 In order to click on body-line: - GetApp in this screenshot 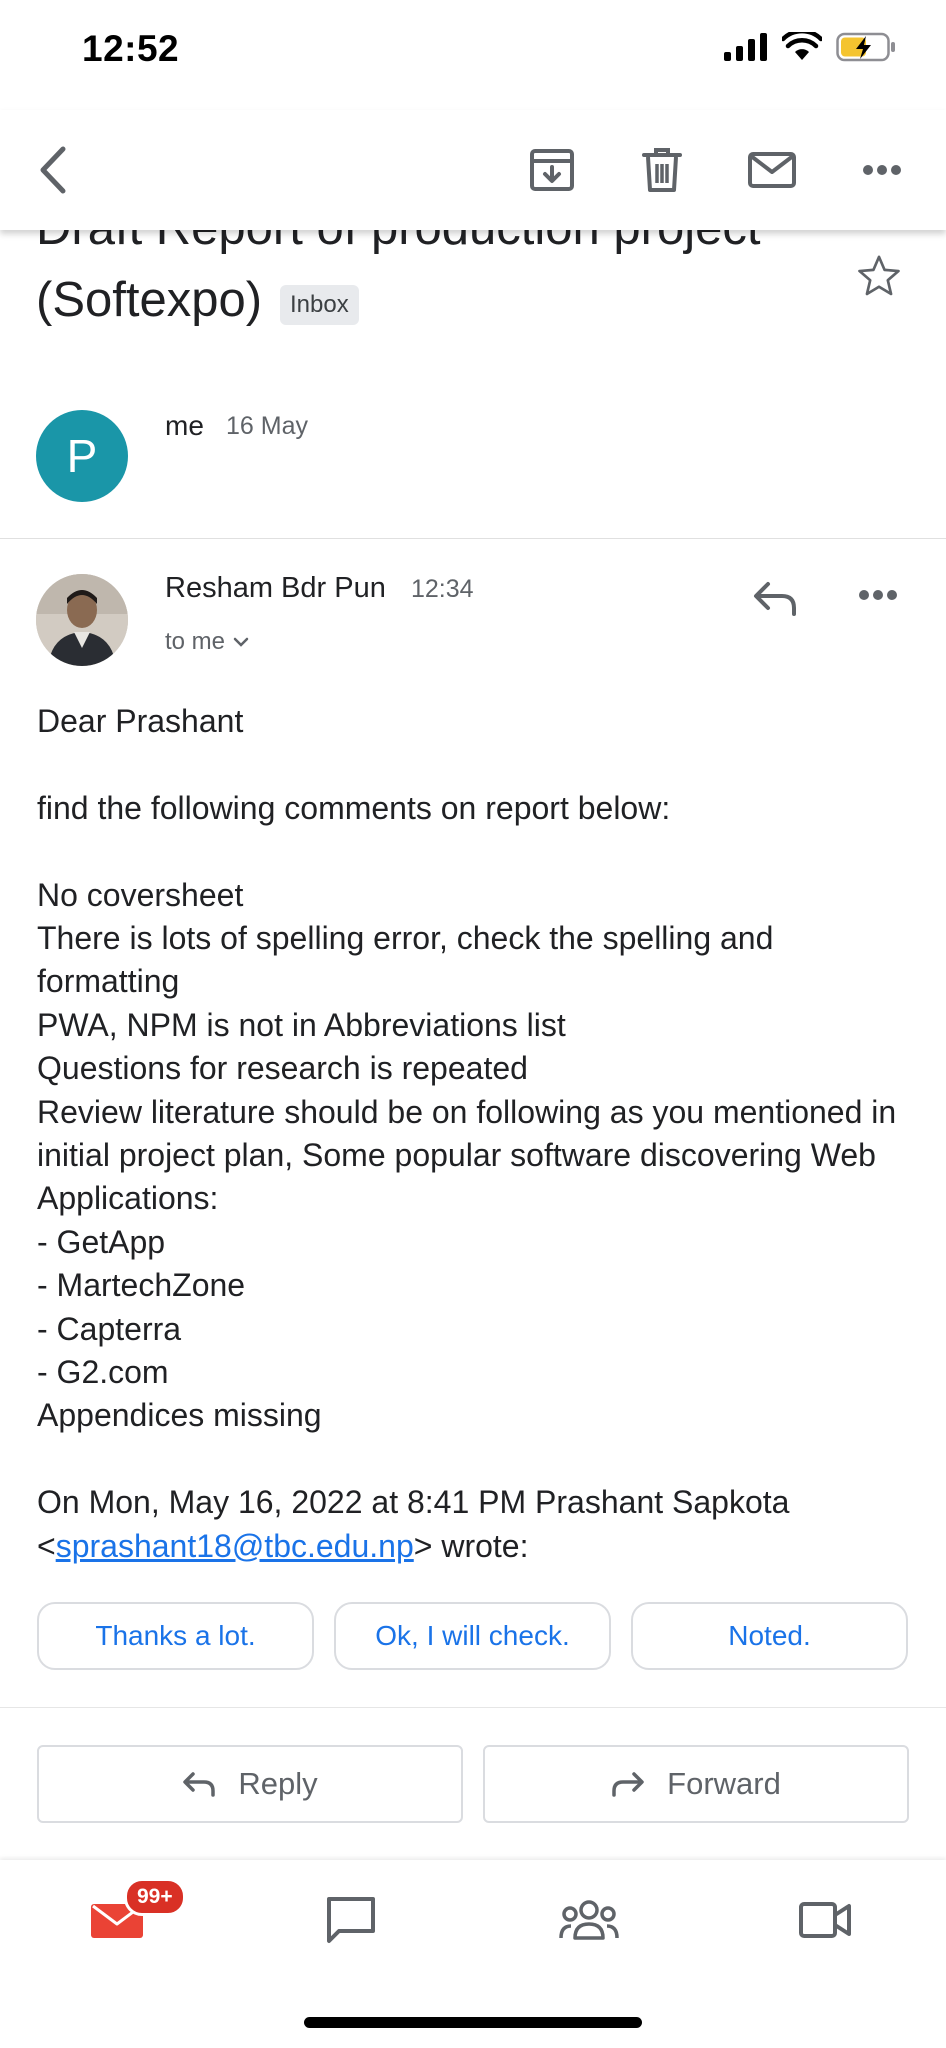, I will do `click(101, 1241)`.